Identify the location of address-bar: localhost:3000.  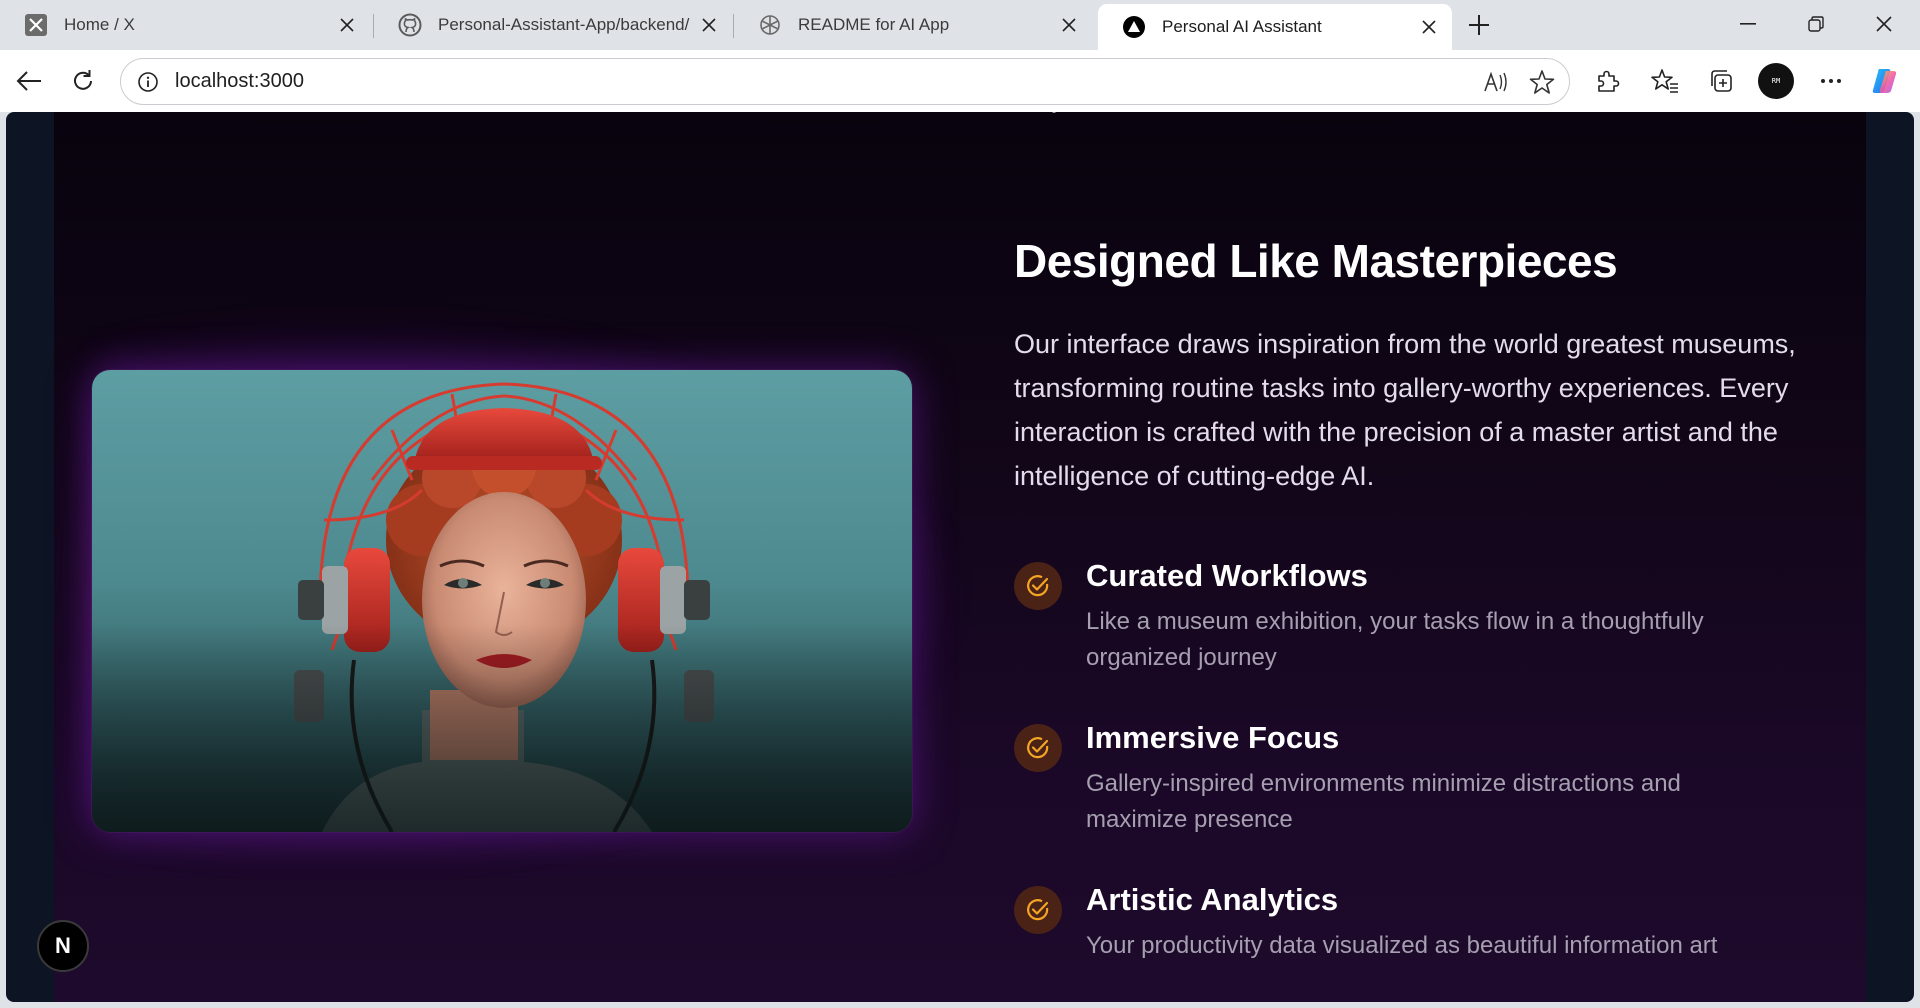
(845, 81).